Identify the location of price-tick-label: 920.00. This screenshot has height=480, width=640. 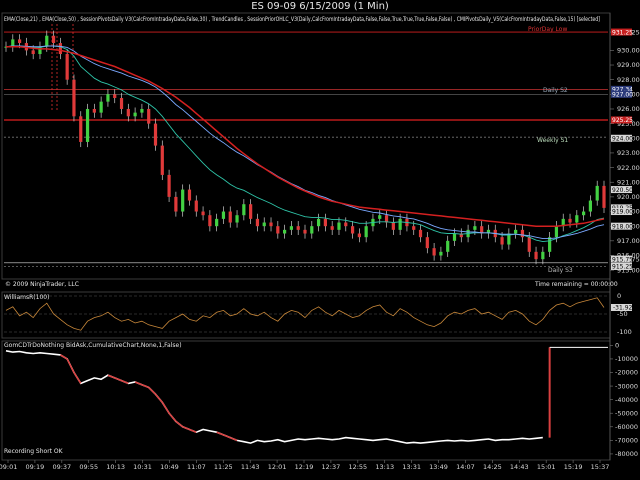
(628, 197).